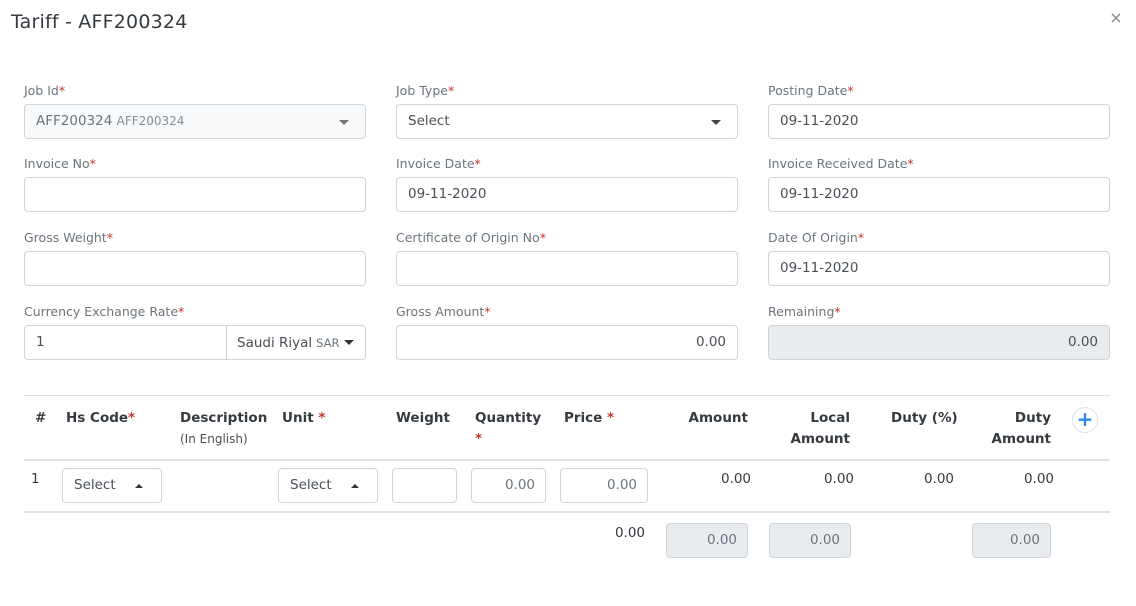 Image resolution: width=1136 pixels, height=606 pixels. I want to click on certificate-of-origin-label: Certificate of Origin No*, so click(471, 237).